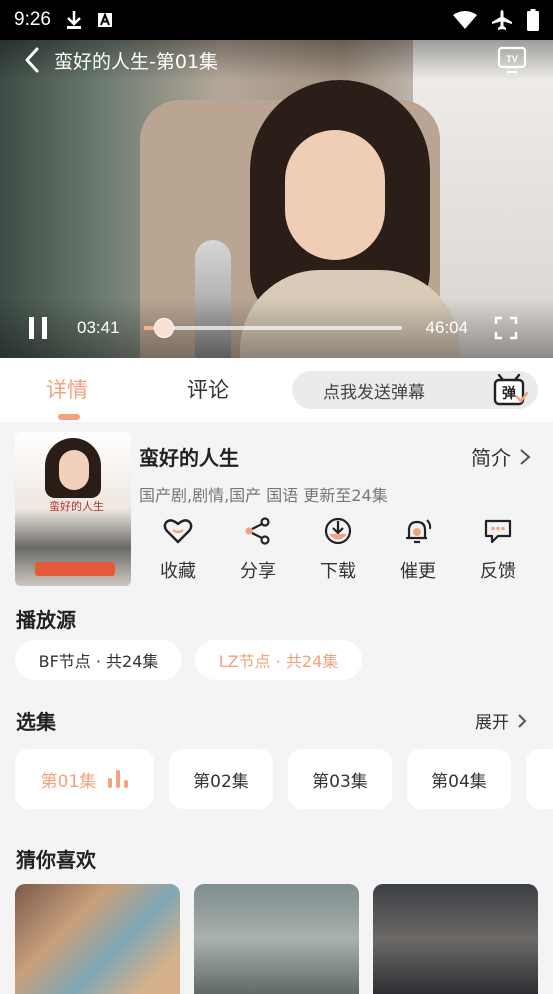 This screenshot has width=553, height=994. I want to click on episode-item-04: 第04集, so click(459, 779).